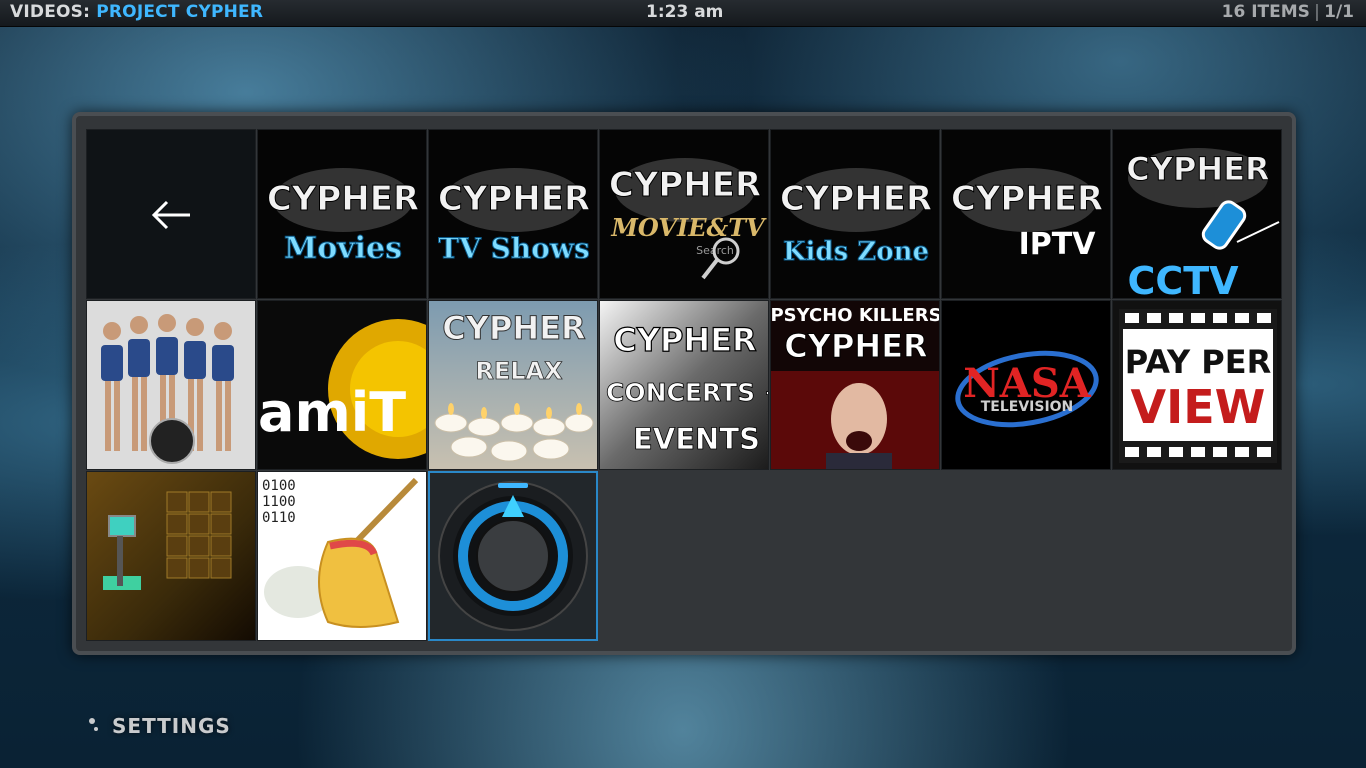 Image resolution: width=1366 pixels, height=768 pixels. Describe the element at coordinates (519, 371) in the screenshot. I see `tile-label: RELAX` at that location.